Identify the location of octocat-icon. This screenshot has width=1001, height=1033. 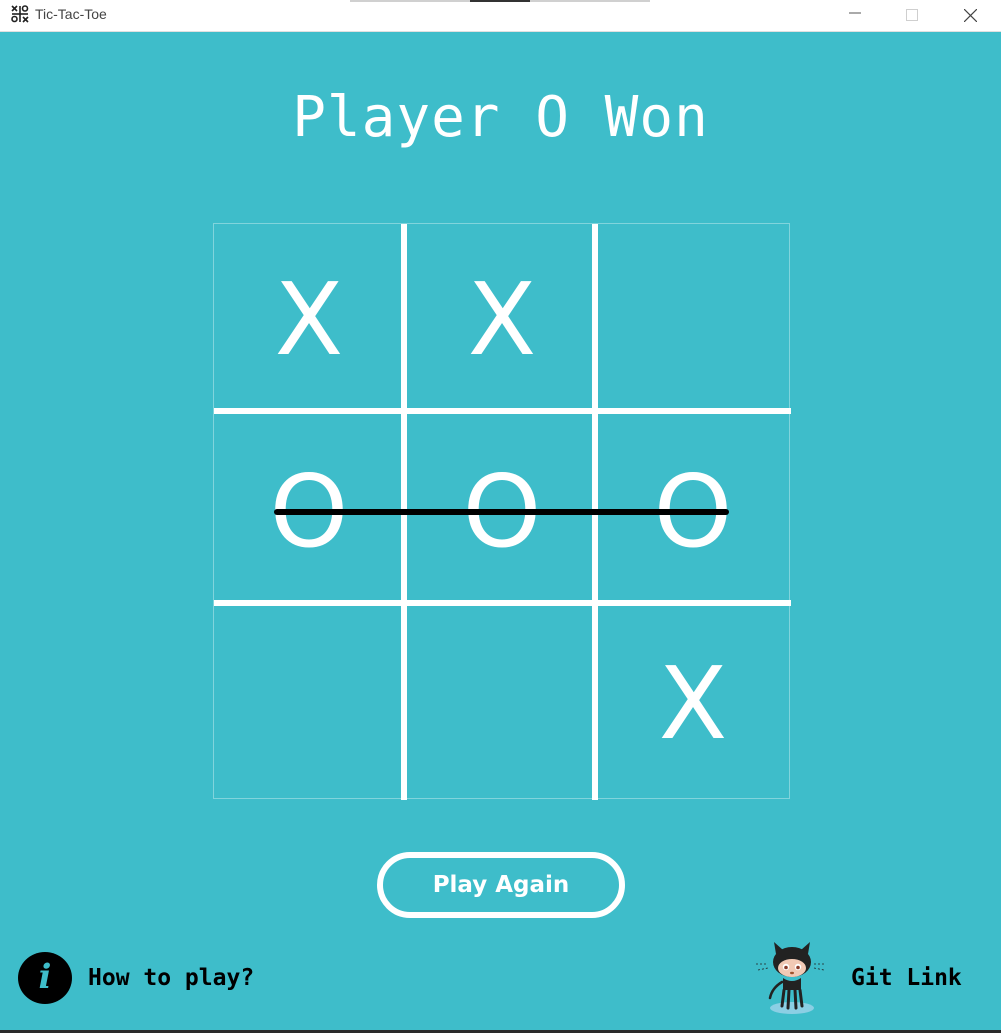
(790, 977).